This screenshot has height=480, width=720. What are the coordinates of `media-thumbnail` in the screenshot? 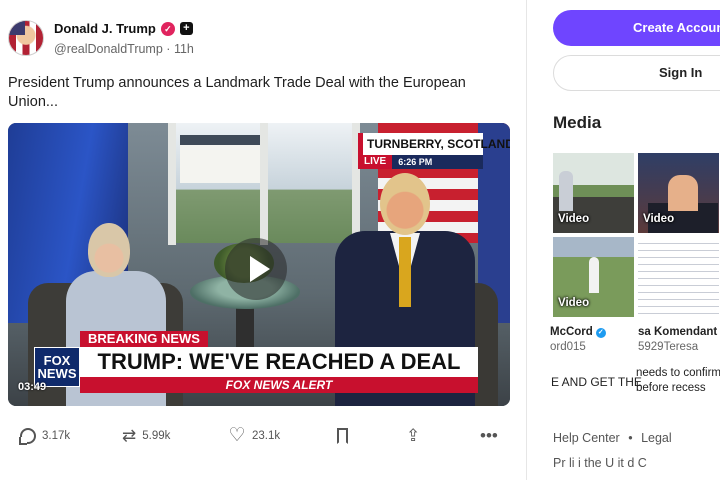 It's located at (678, 277).